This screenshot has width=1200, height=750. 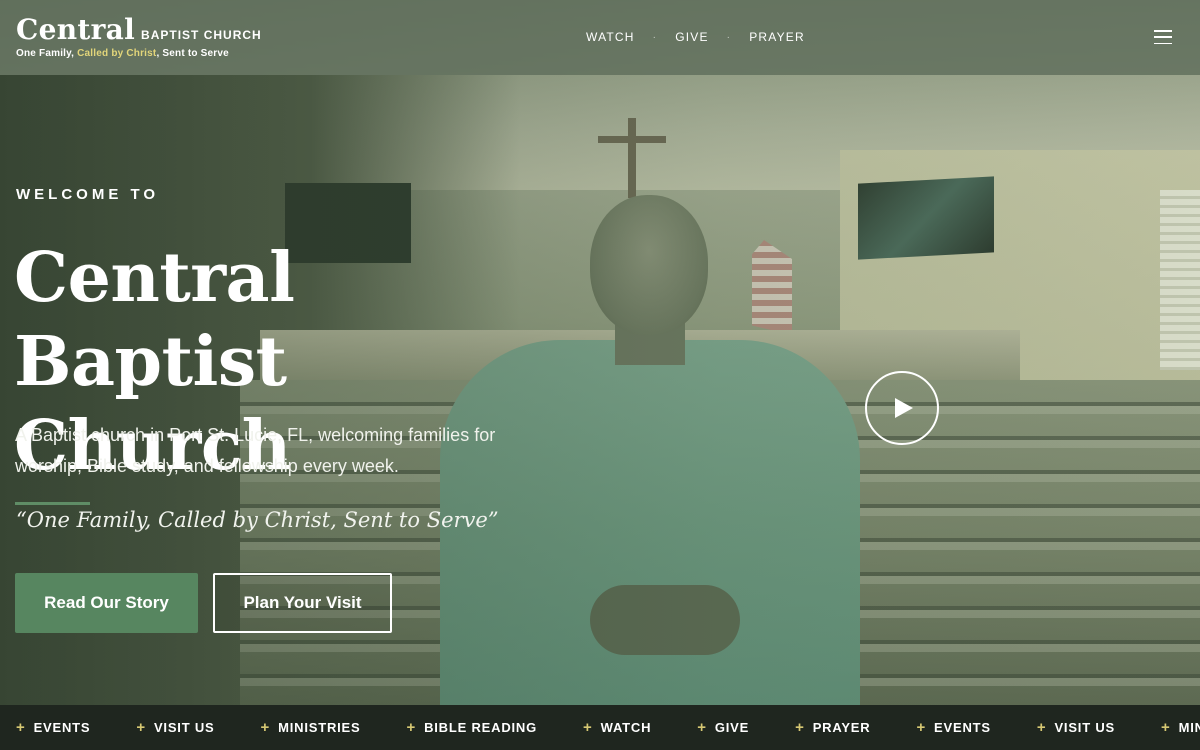 What do you see at coordinates (302, 603) in the screenshot?
I see `plan-your-visit-button: Plan Your Visit` at bounding box center [302, 603].